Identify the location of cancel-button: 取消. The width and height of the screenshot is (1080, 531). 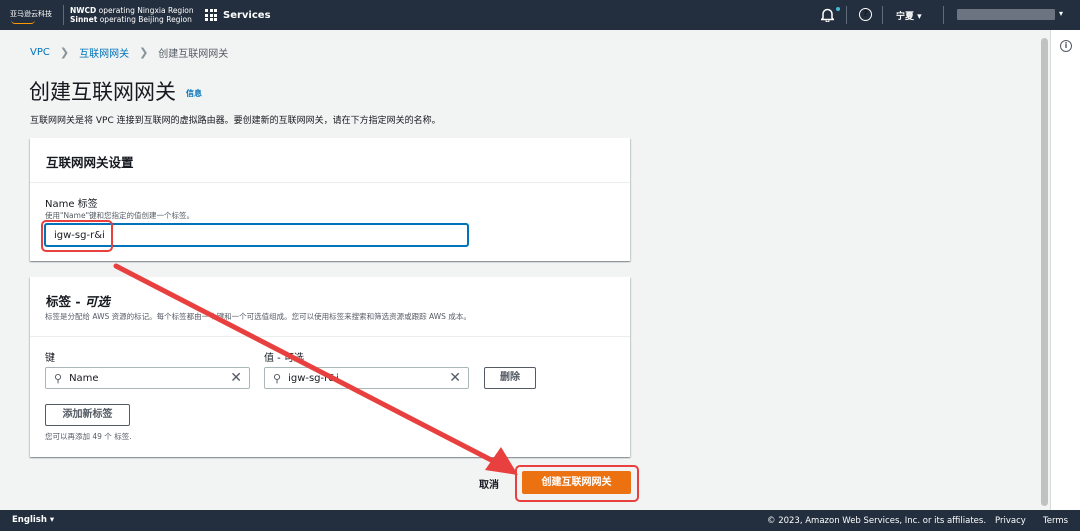
(489, 483).